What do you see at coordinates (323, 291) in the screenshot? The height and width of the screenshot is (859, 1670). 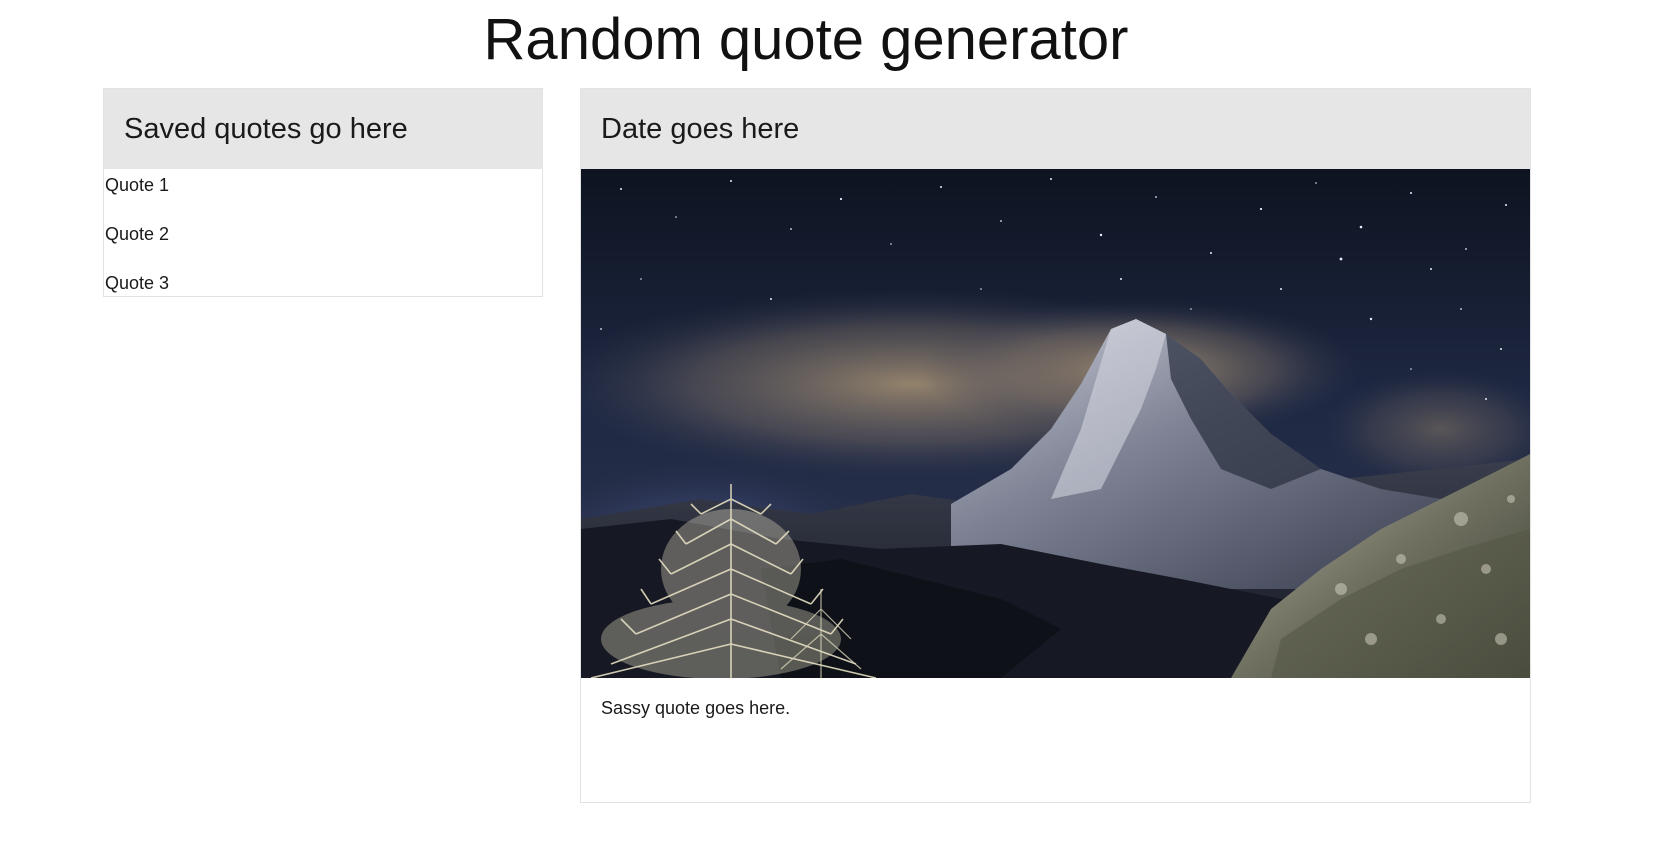 I see `saved-quote-item: Quote 3` at bounding box center [323, 291].